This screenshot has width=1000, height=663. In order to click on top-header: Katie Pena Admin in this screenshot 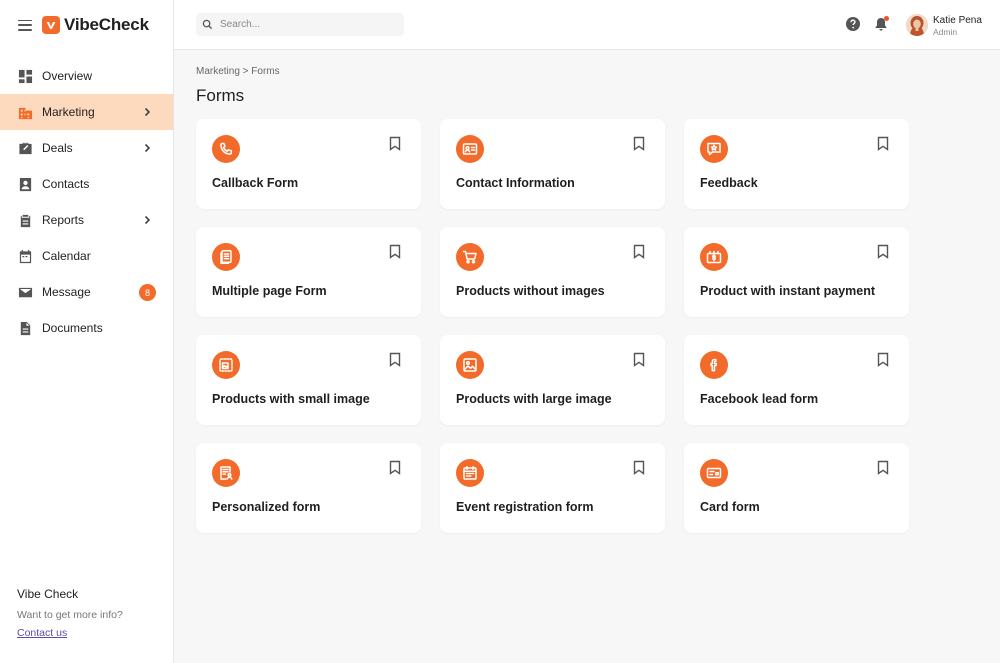, I will do `click(587, 25)`.